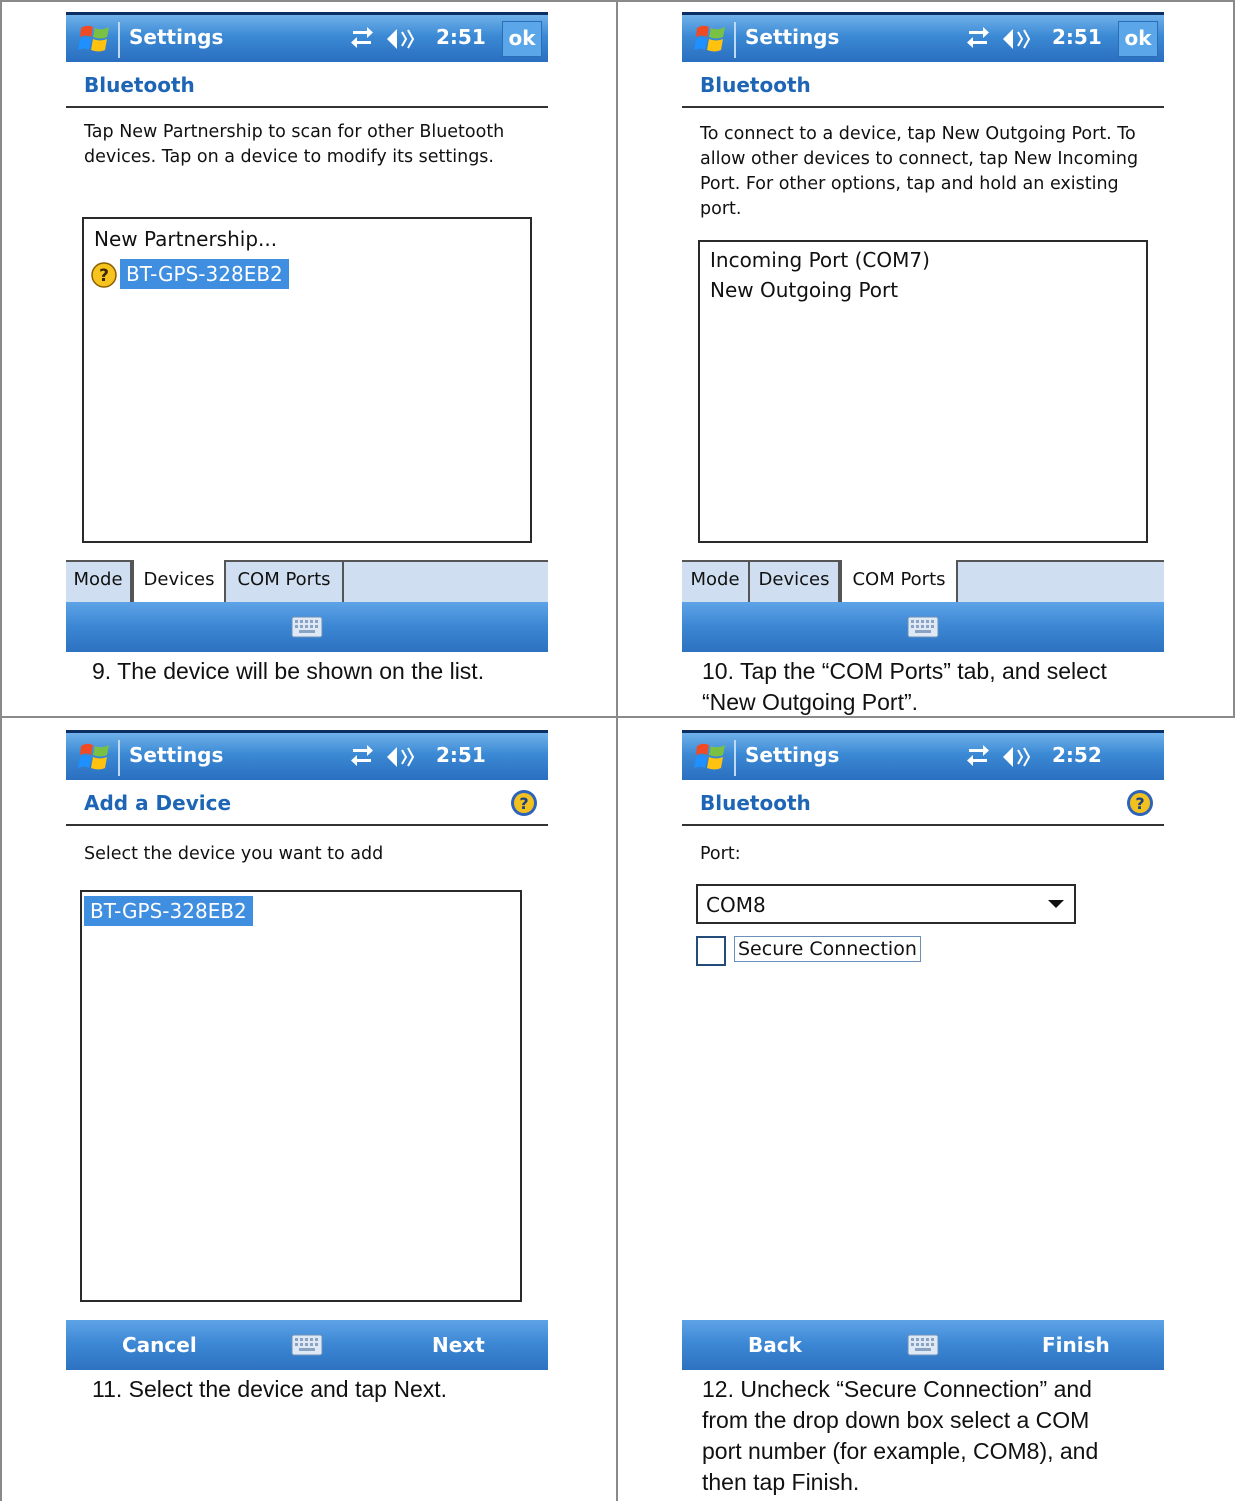 The width and height of the screenshot is (1235, 1501). I want to click on port-label: Port:, so click(720, 854).